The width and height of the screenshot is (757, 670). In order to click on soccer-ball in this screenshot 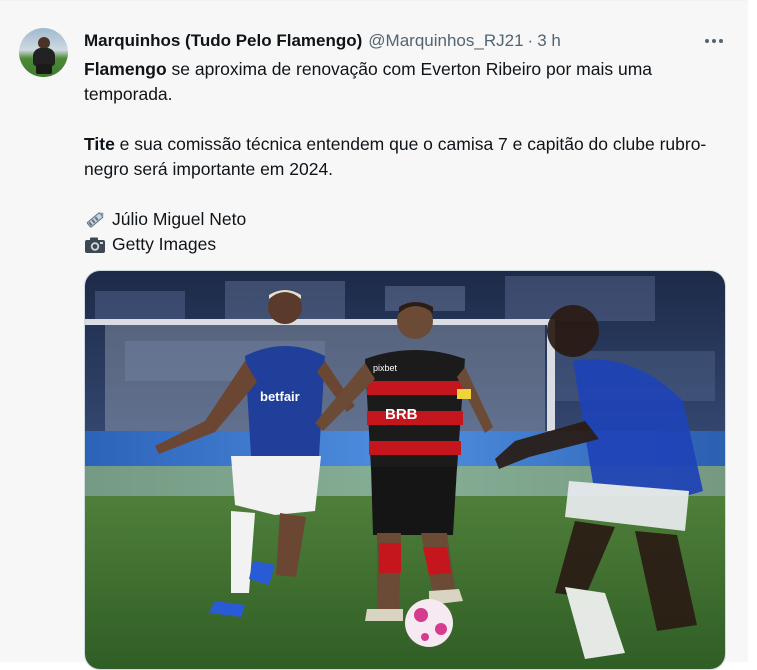, I will do `click(429, 623)`.